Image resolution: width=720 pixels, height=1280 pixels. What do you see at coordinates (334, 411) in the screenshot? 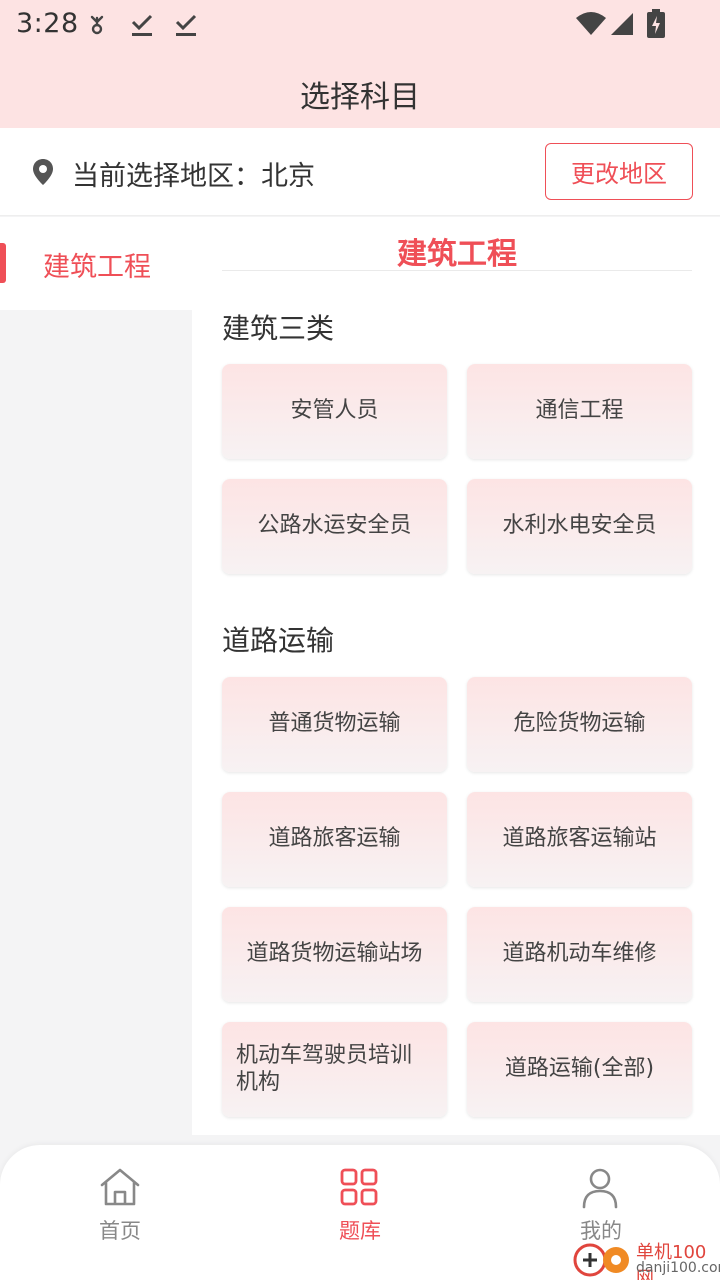
I see `subject-card: 安管人员` at bounding box center [334, 411].